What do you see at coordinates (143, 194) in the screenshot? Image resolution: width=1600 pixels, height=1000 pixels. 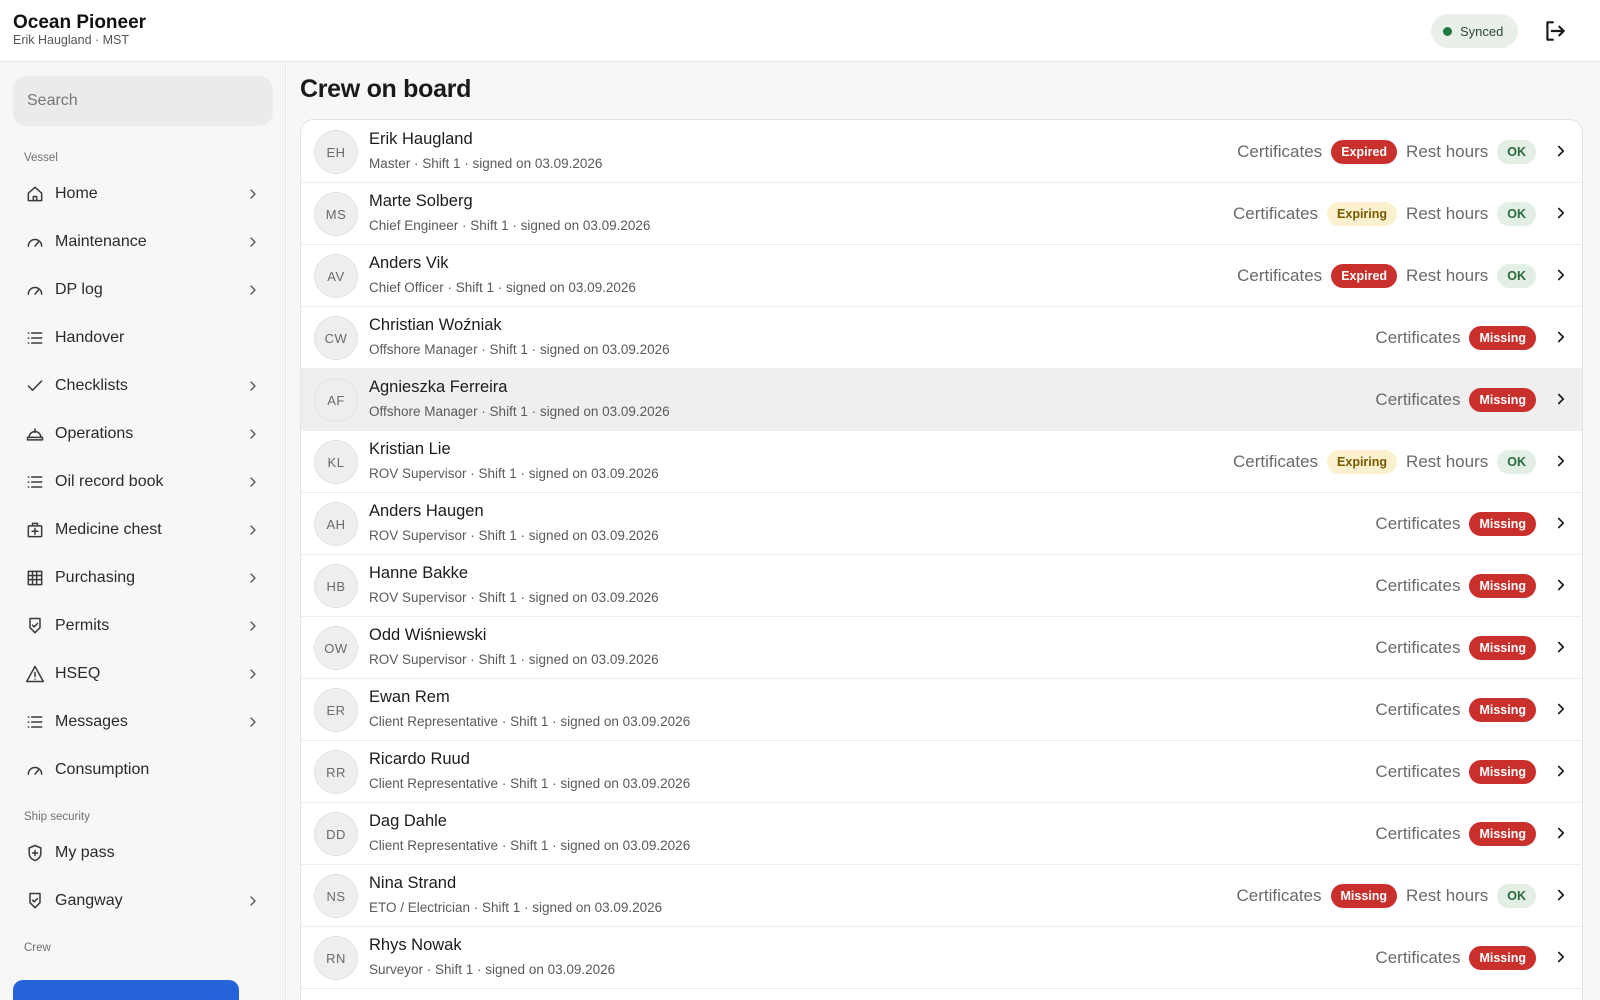 I see `sidebar-item-home: Home` at bounding box center [143, 194].